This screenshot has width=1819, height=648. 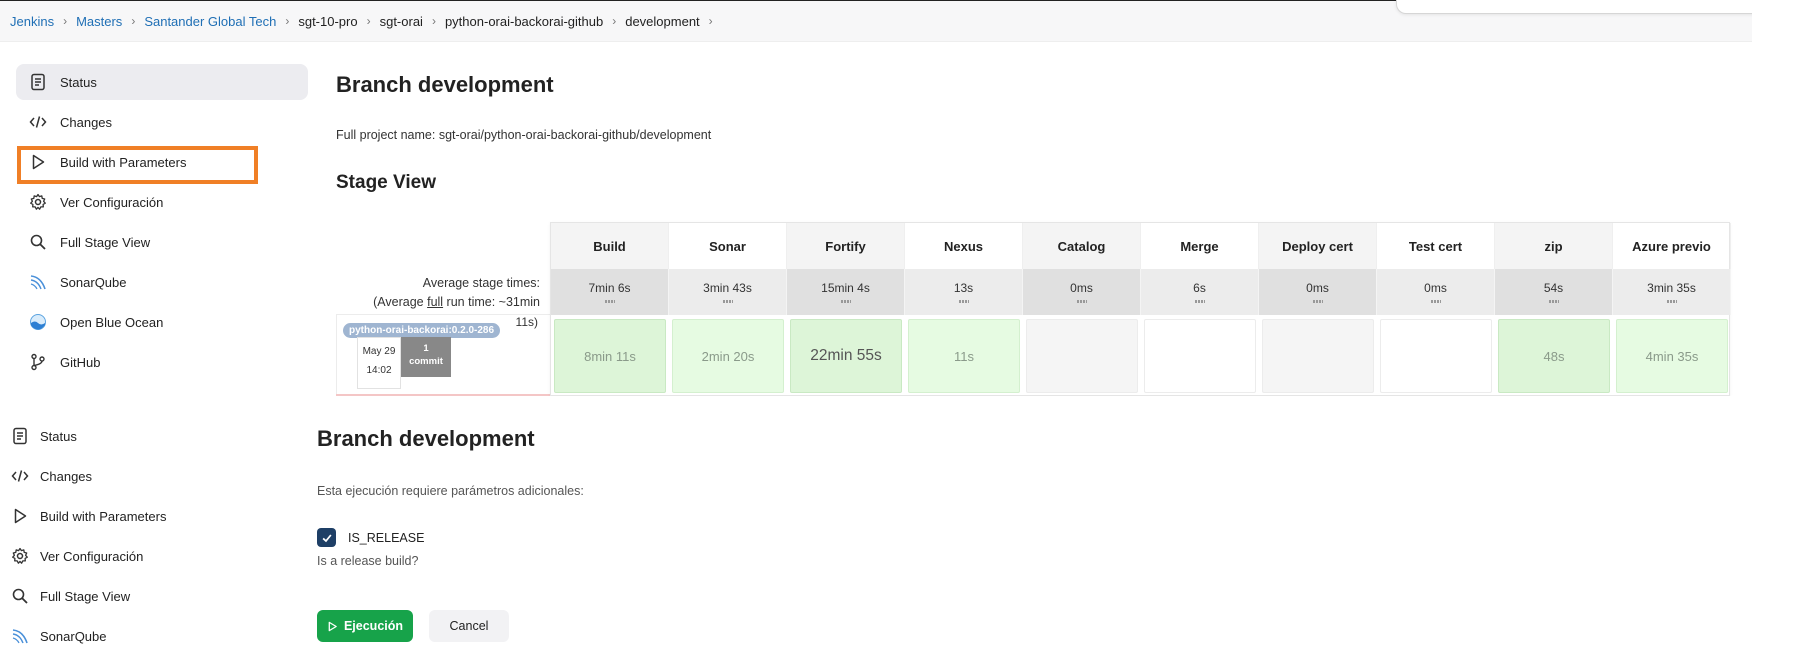 I want to click on average-value: 7min 6s, so click(x=609, y=288).